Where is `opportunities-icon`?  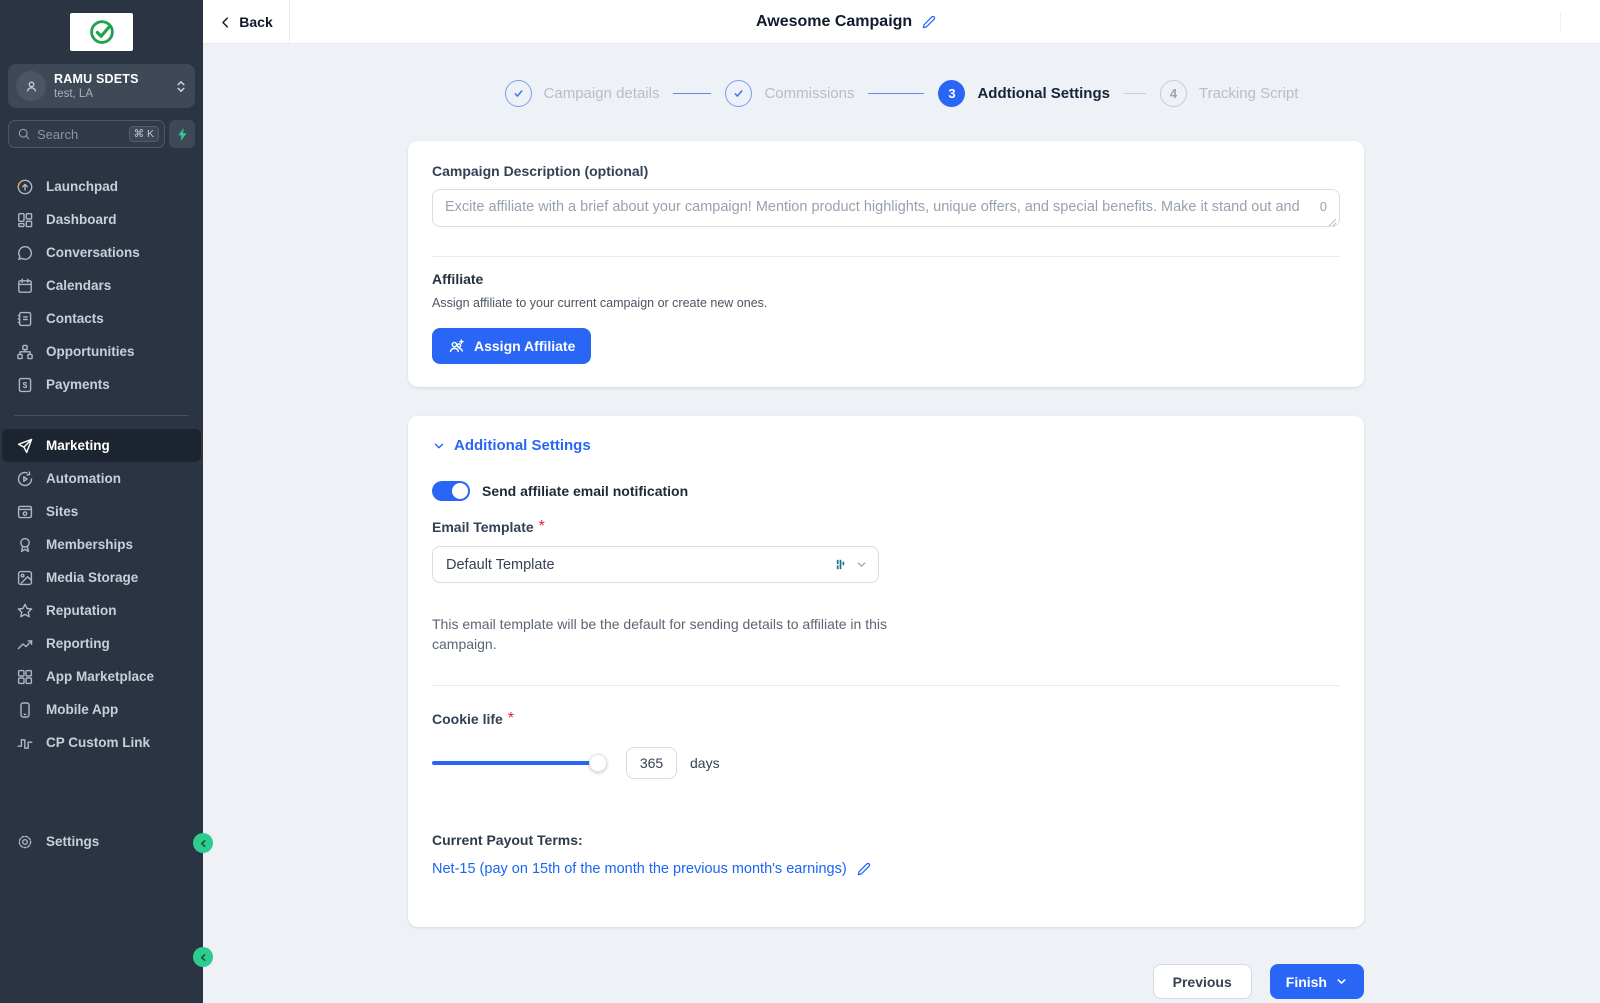 opportunities-icon is located at coordinates (25, 352).